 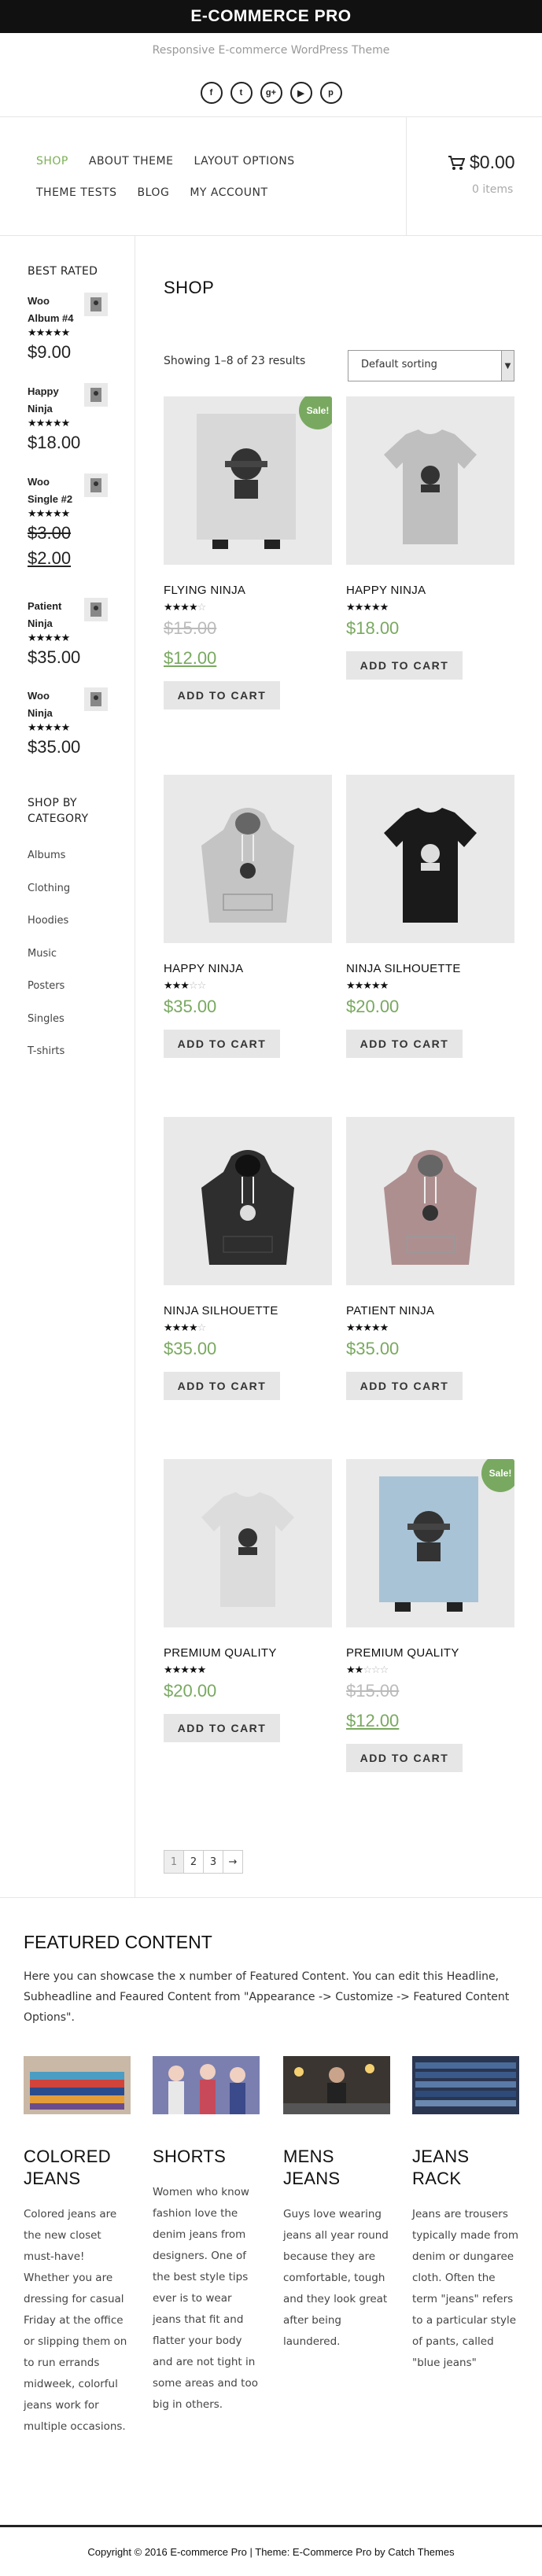 What do you see at coordinates (71, 522) in the screenshot?
I see `best-rated-item: Woo Single #2 ★★★★★ $3.00 $2.00` at bounding box center [71, 522].